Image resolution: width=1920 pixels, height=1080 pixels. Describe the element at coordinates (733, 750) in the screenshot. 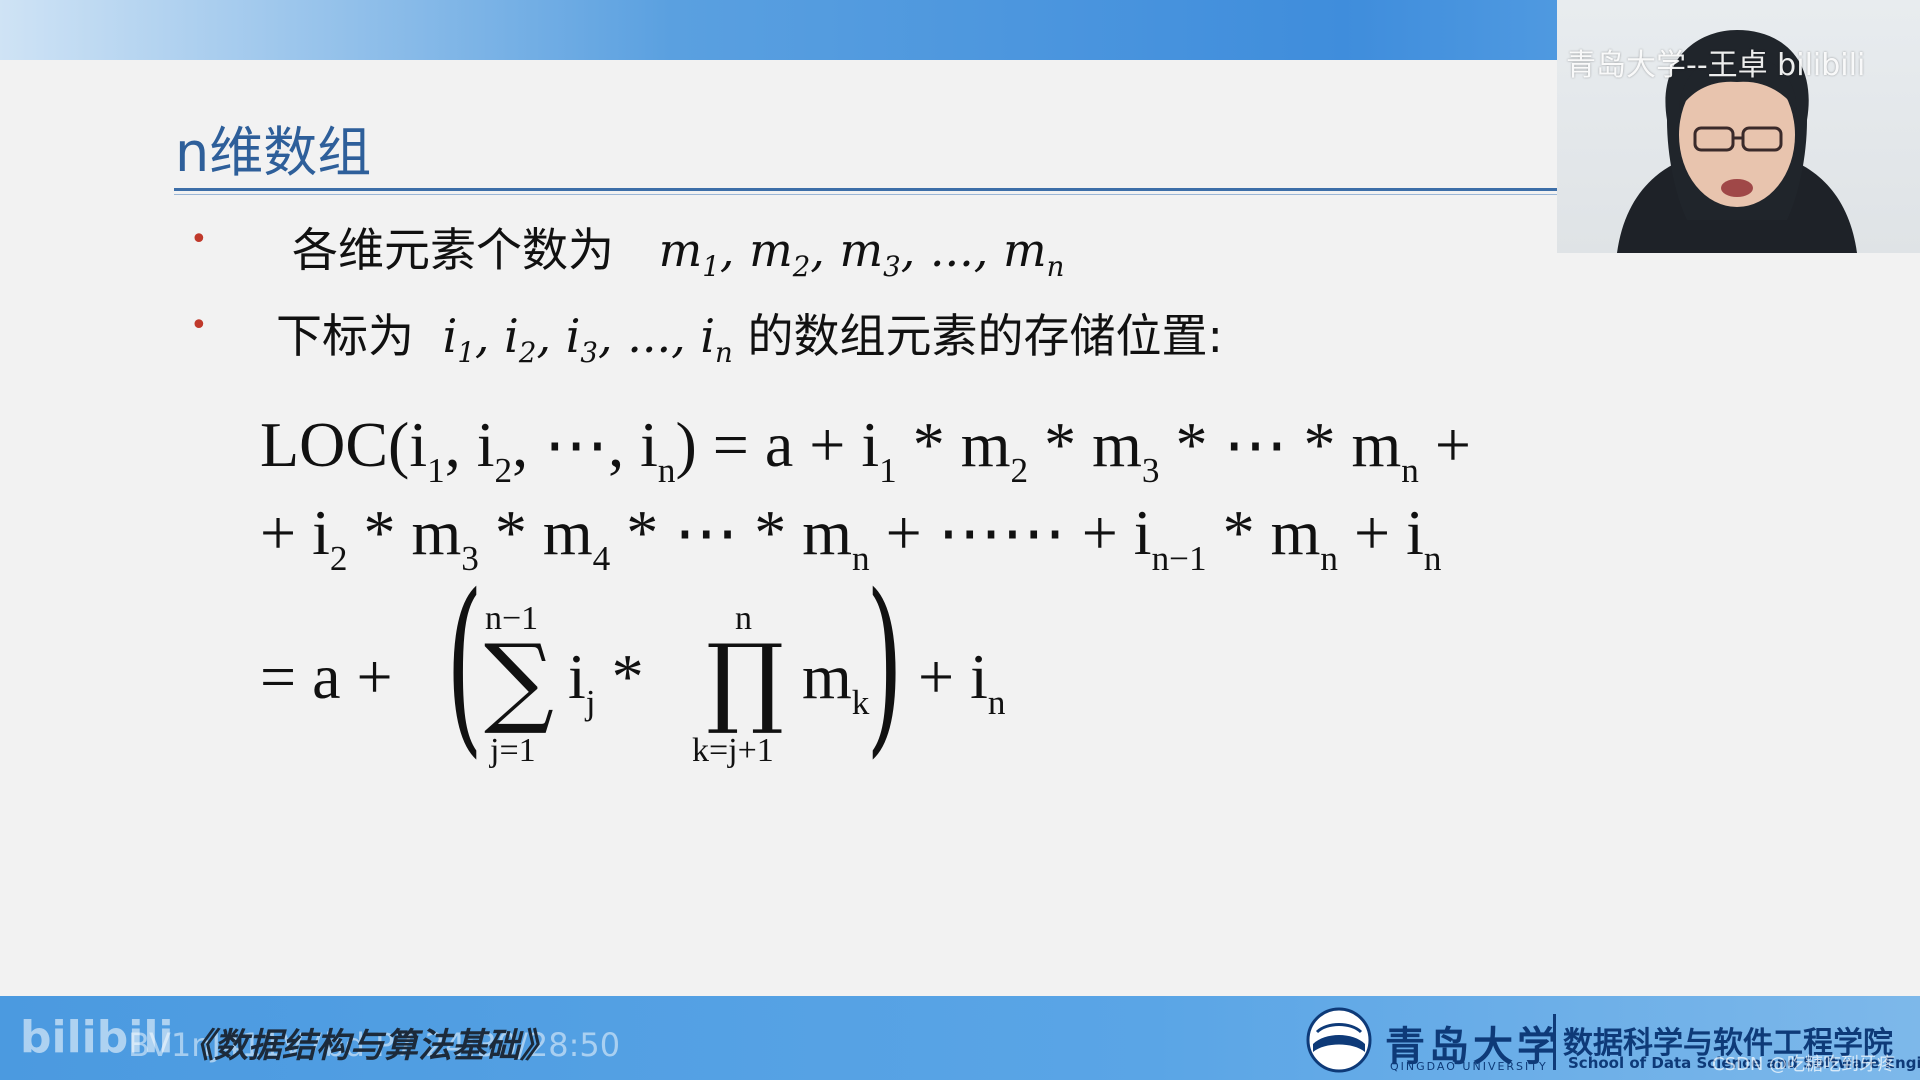

I see `prod-lower-limit: k=j+1` at that location.